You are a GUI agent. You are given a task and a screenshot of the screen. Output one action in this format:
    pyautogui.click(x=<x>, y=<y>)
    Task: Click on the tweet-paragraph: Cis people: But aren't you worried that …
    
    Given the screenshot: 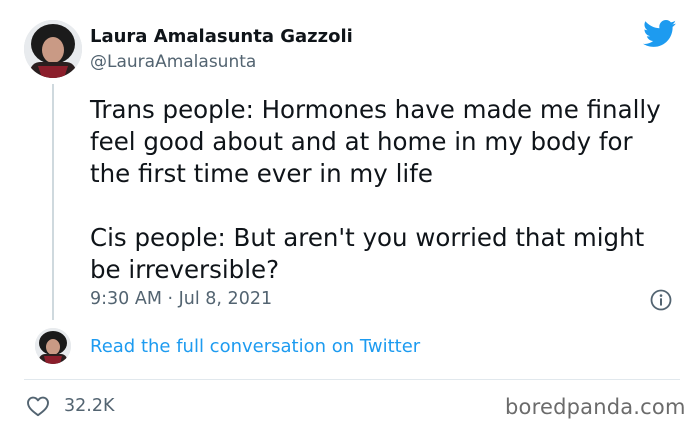 What is the action you would take?
    pyautogui.click(x=367, y=253)
    